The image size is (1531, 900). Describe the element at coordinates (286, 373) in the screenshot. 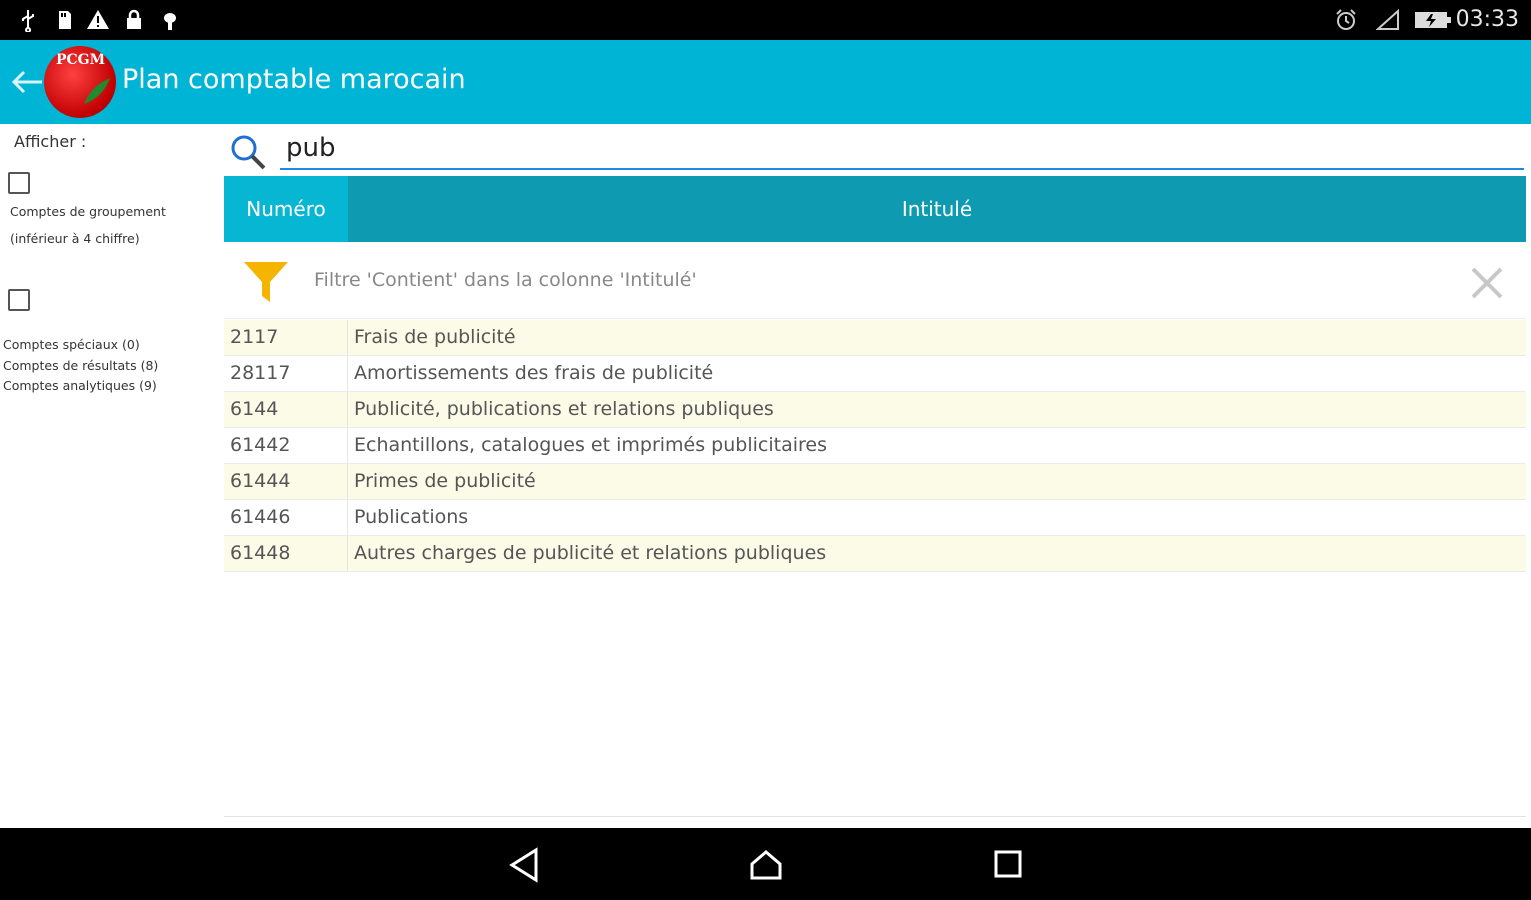

I see `cell-numero: 28117` at that location.